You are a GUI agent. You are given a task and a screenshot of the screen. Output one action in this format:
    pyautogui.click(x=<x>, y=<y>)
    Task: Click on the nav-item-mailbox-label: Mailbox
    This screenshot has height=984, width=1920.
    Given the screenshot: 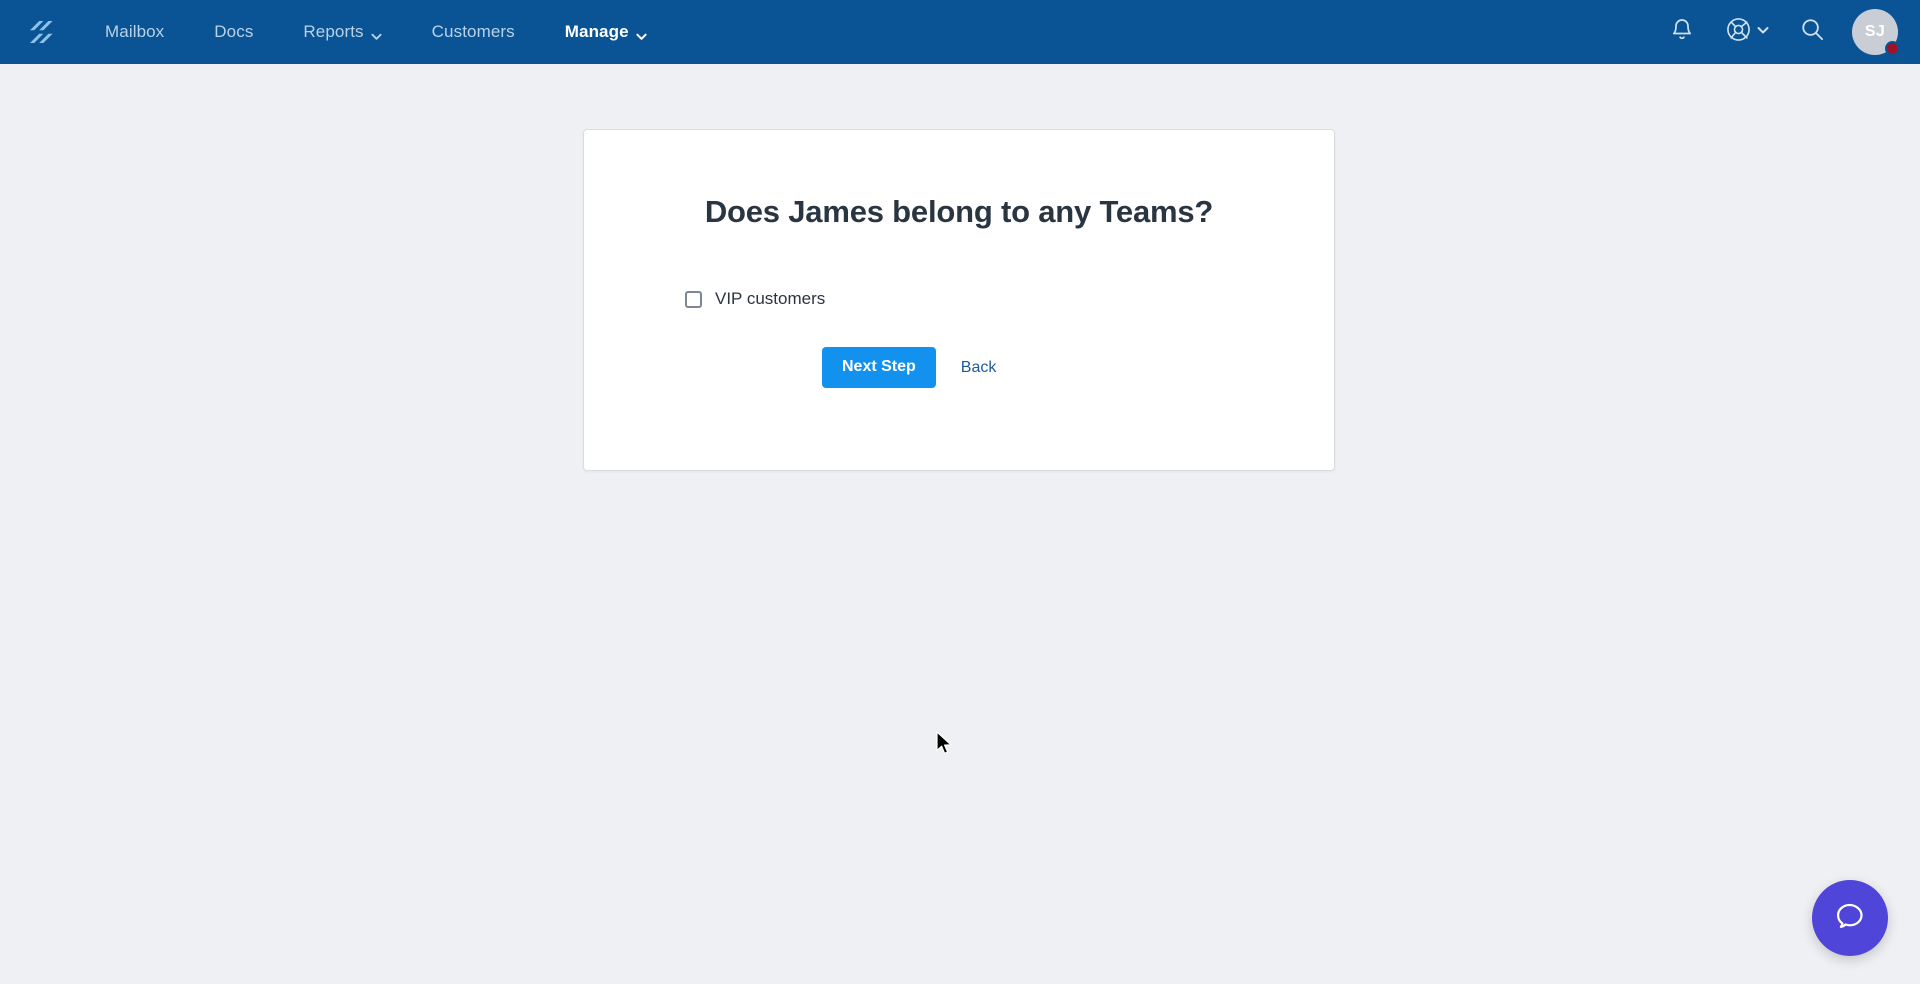 What is the action you would take?
    pyautogui.click(x=135, y=31)
    